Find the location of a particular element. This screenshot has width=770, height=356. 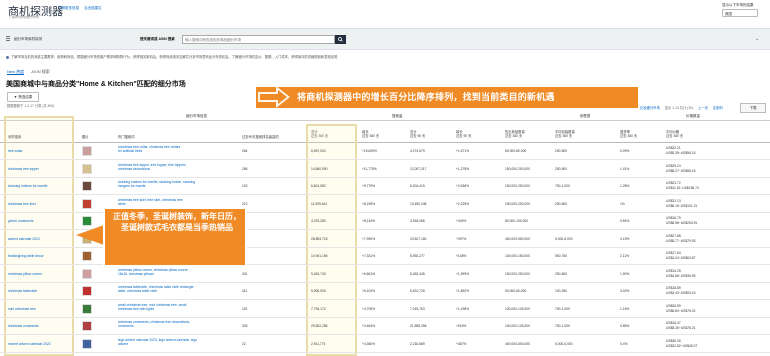

download-button: 下载 is located at coordinates (753, 108).